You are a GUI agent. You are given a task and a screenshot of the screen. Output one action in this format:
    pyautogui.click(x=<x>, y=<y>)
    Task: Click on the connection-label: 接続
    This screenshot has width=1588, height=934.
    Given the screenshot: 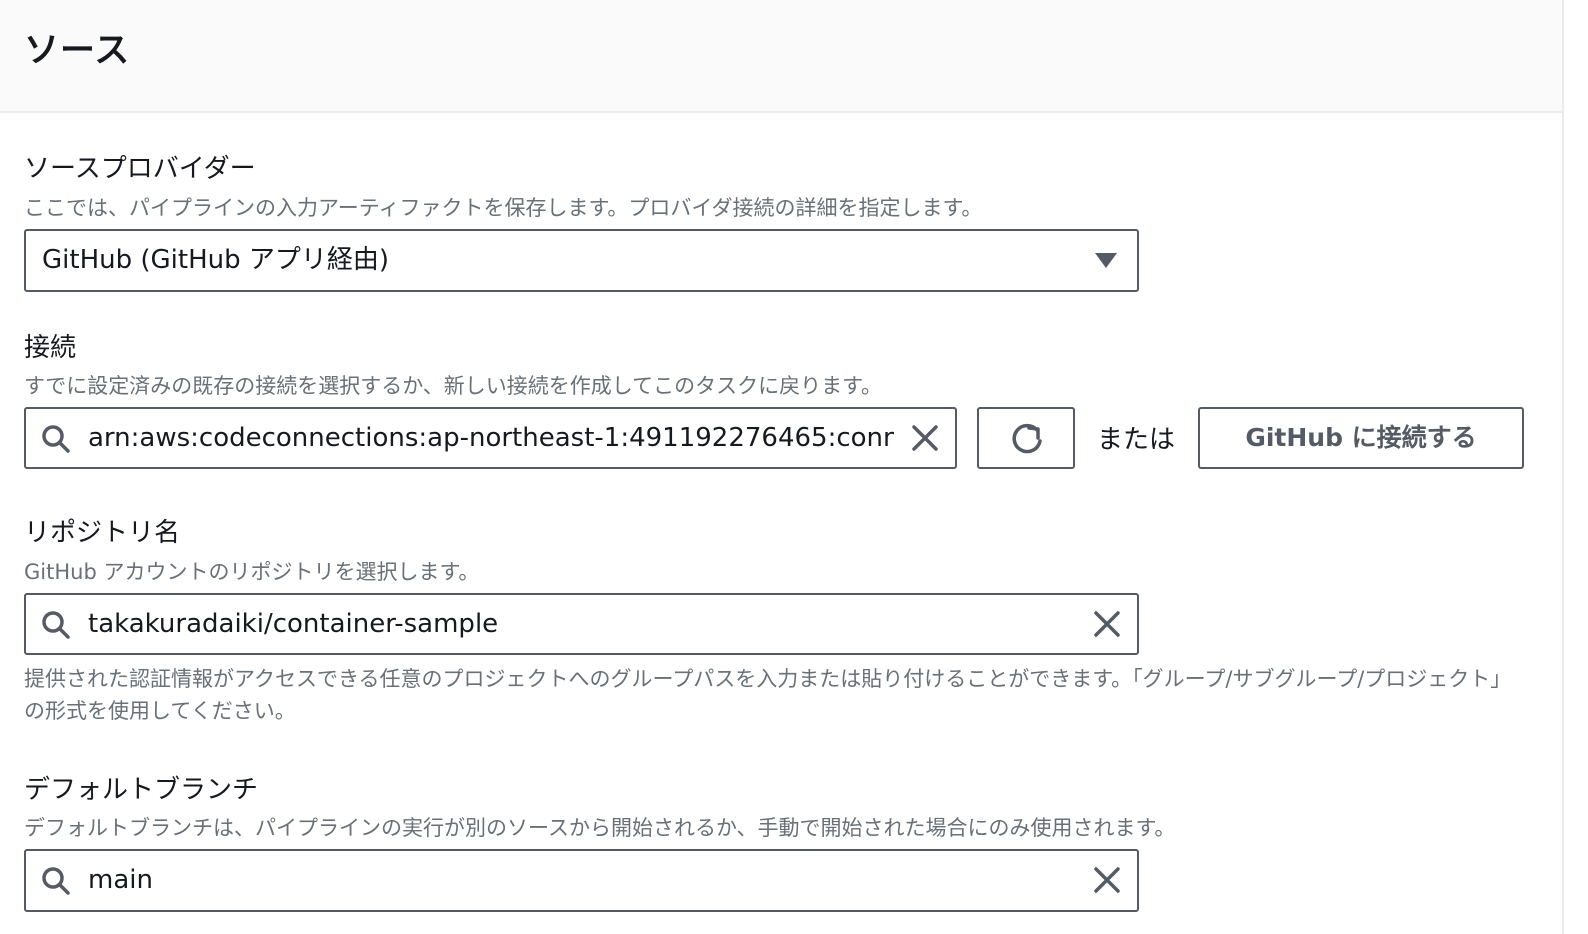 What is the action you would take?
    pyautogui.click(x=50, y=348)
    